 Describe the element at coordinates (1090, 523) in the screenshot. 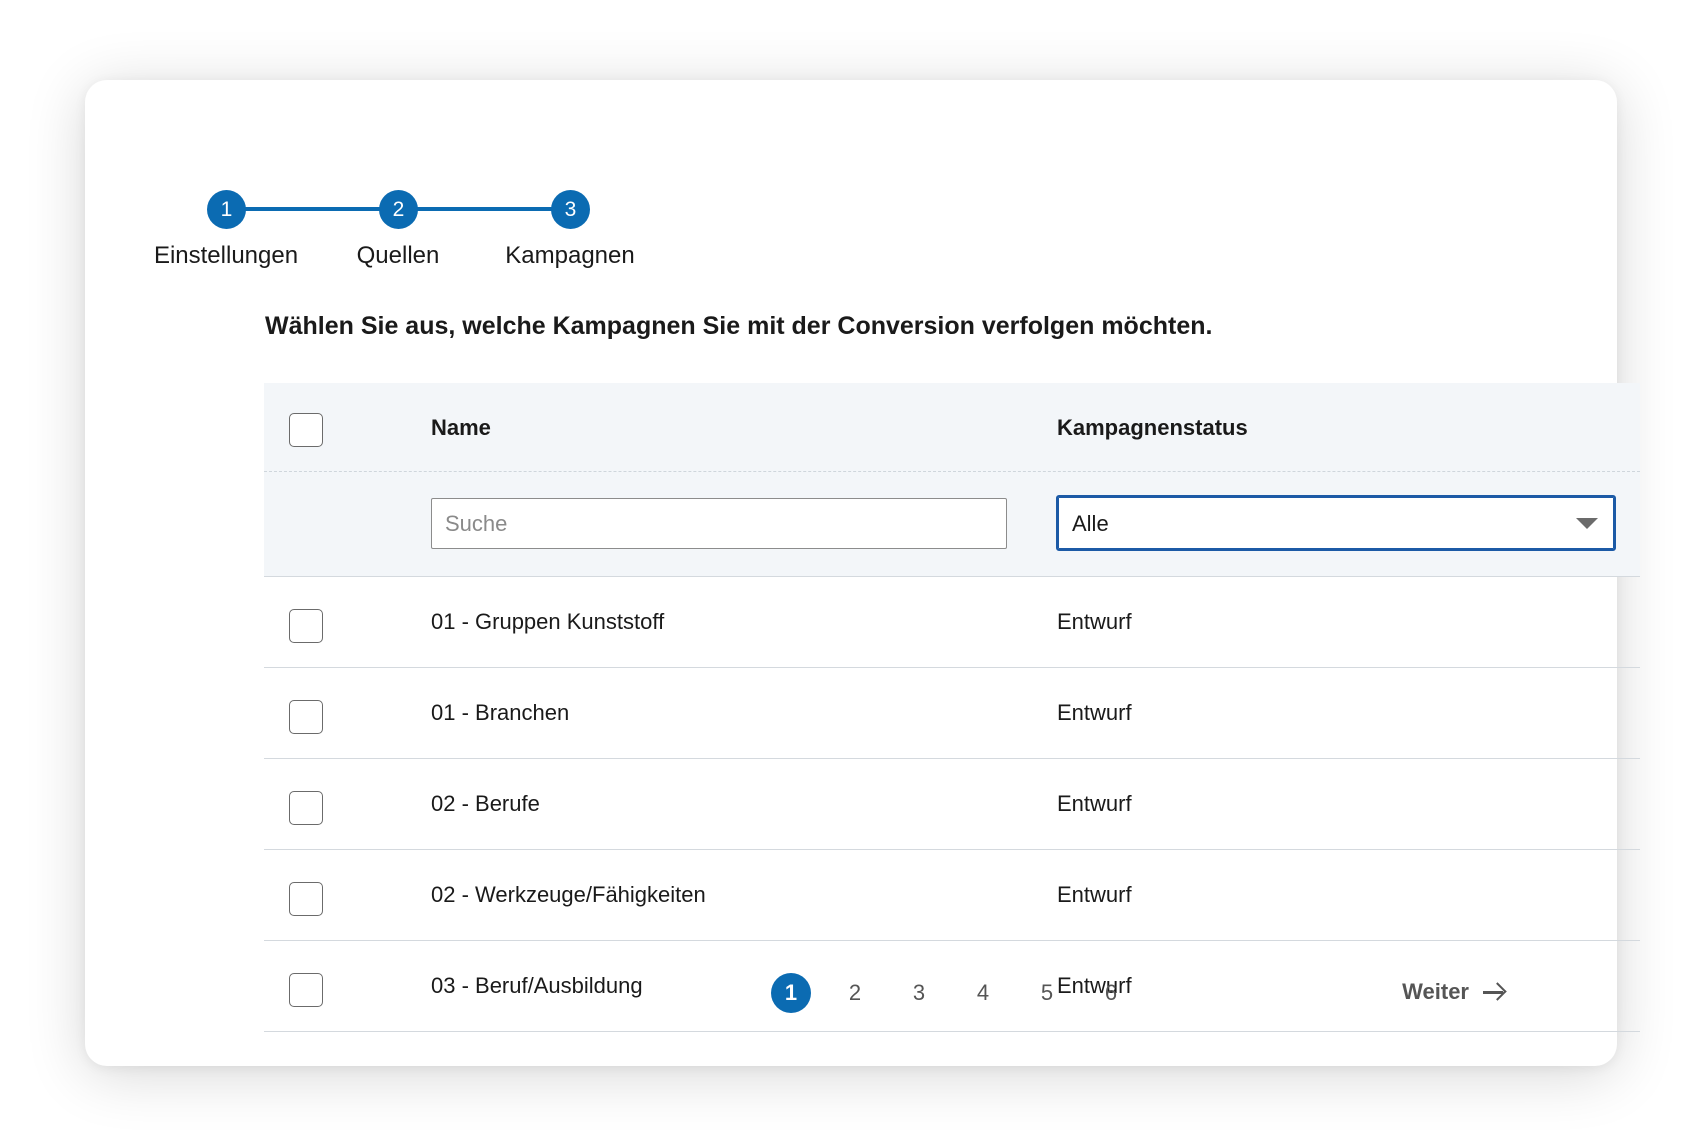

I see `status-filter-value: Alle` at that location.